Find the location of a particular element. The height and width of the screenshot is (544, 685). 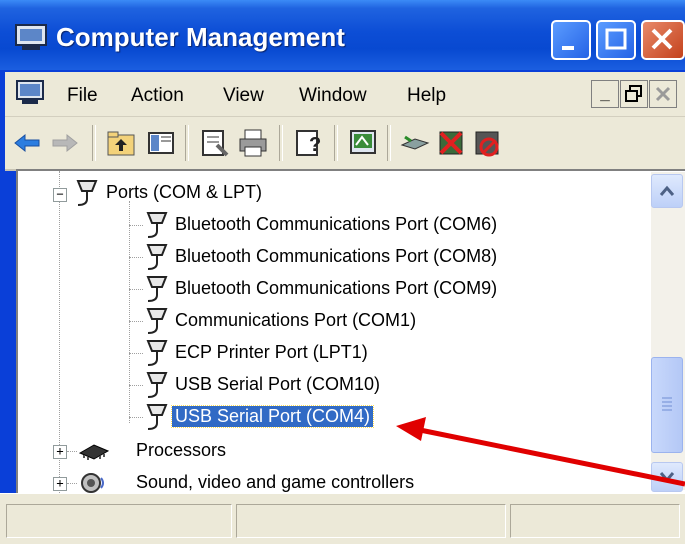

show-hide-tree-icon is located at coordinates (161, 143).